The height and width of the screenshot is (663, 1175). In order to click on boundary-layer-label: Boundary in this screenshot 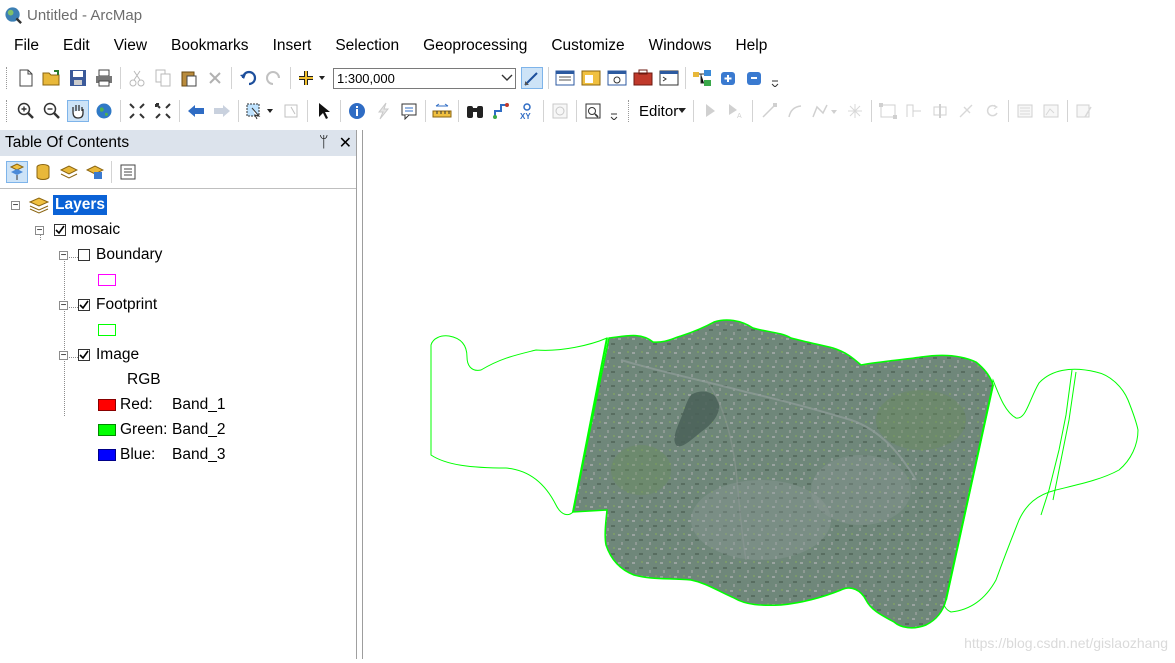, I will do `click(129, 255)`.